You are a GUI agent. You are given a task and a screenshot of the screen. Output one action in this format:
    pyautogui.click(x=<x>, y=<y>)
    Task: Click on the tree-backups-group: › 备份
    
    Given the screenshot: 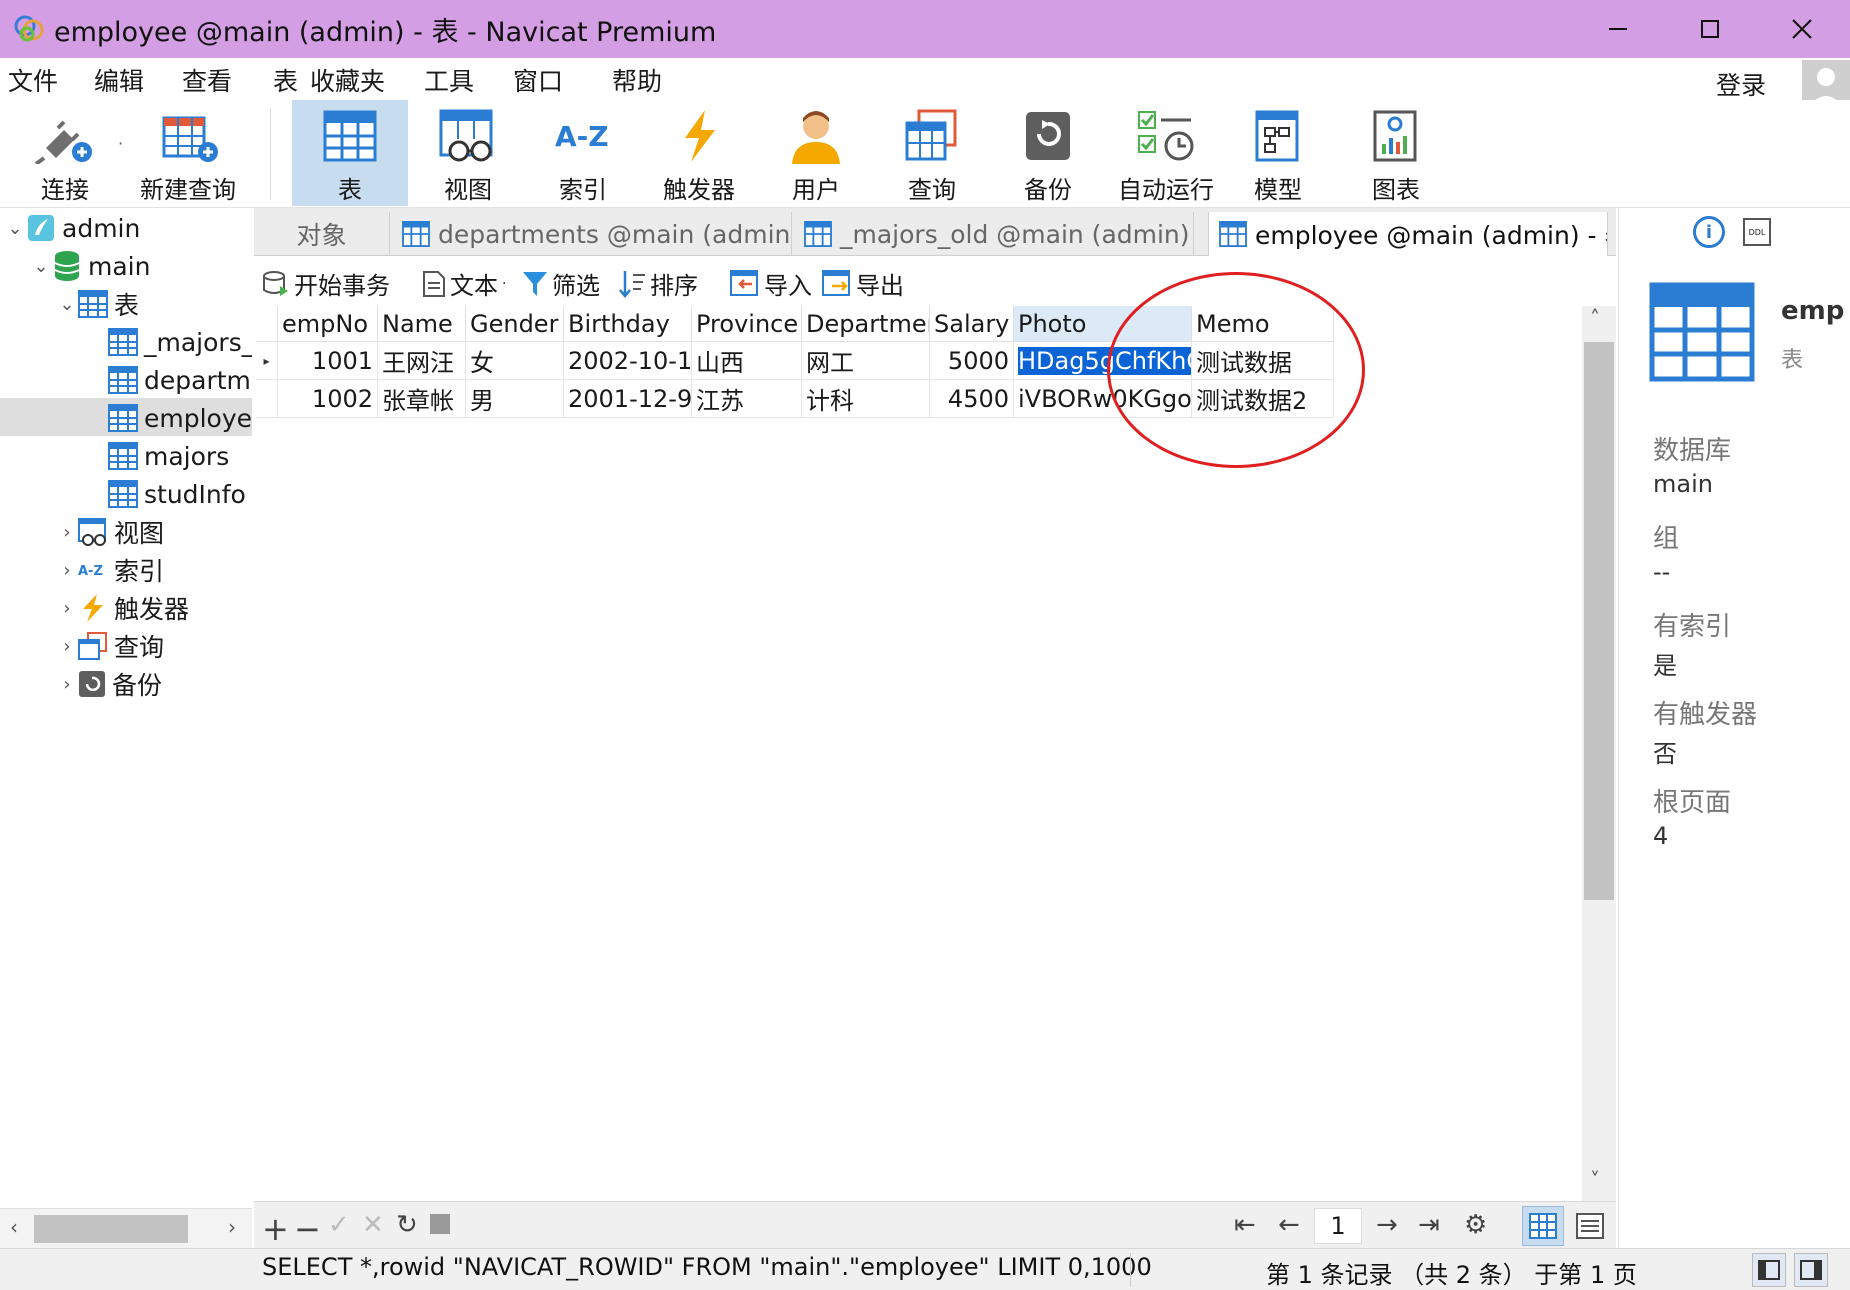 What is the action you would take?
    pyautogui.click(x=109, y=684)
    